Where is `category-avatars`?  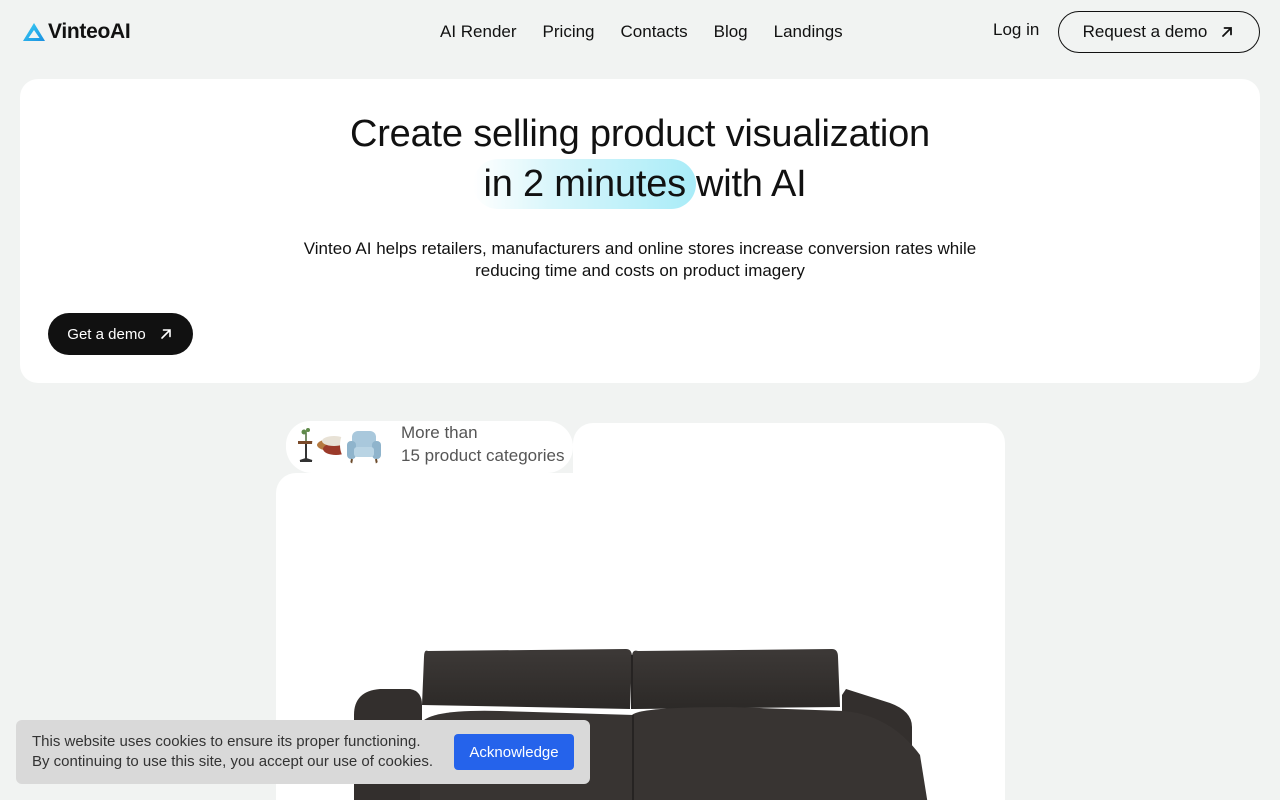 category-avatars is located at coordinates (341, 445).